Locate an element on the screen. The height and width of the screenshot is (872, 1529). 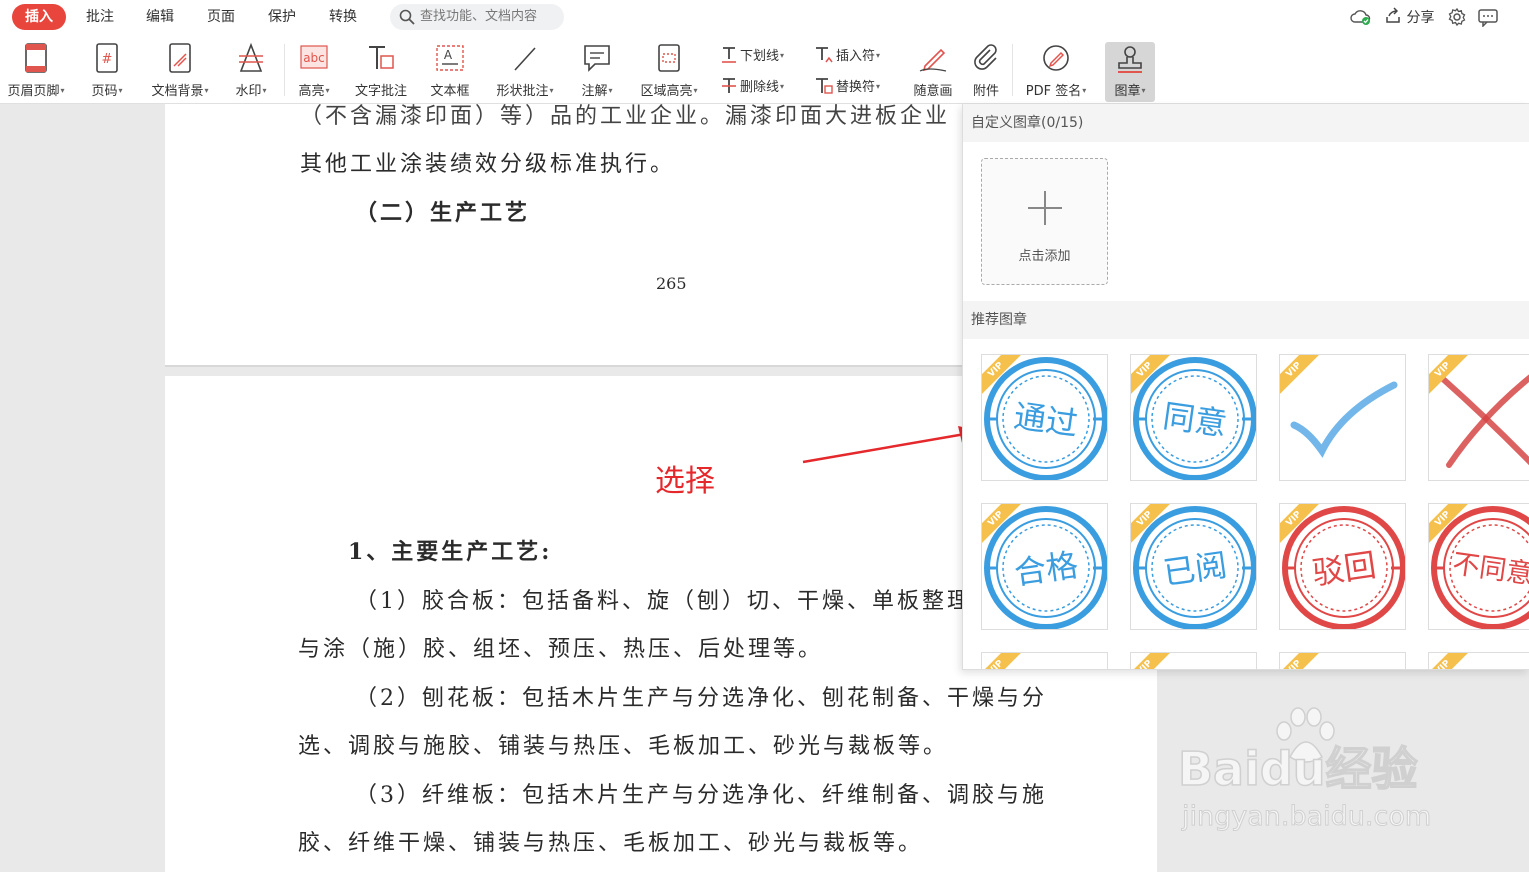
textbox-label: 文本框 is located at coordinates (450, 91).